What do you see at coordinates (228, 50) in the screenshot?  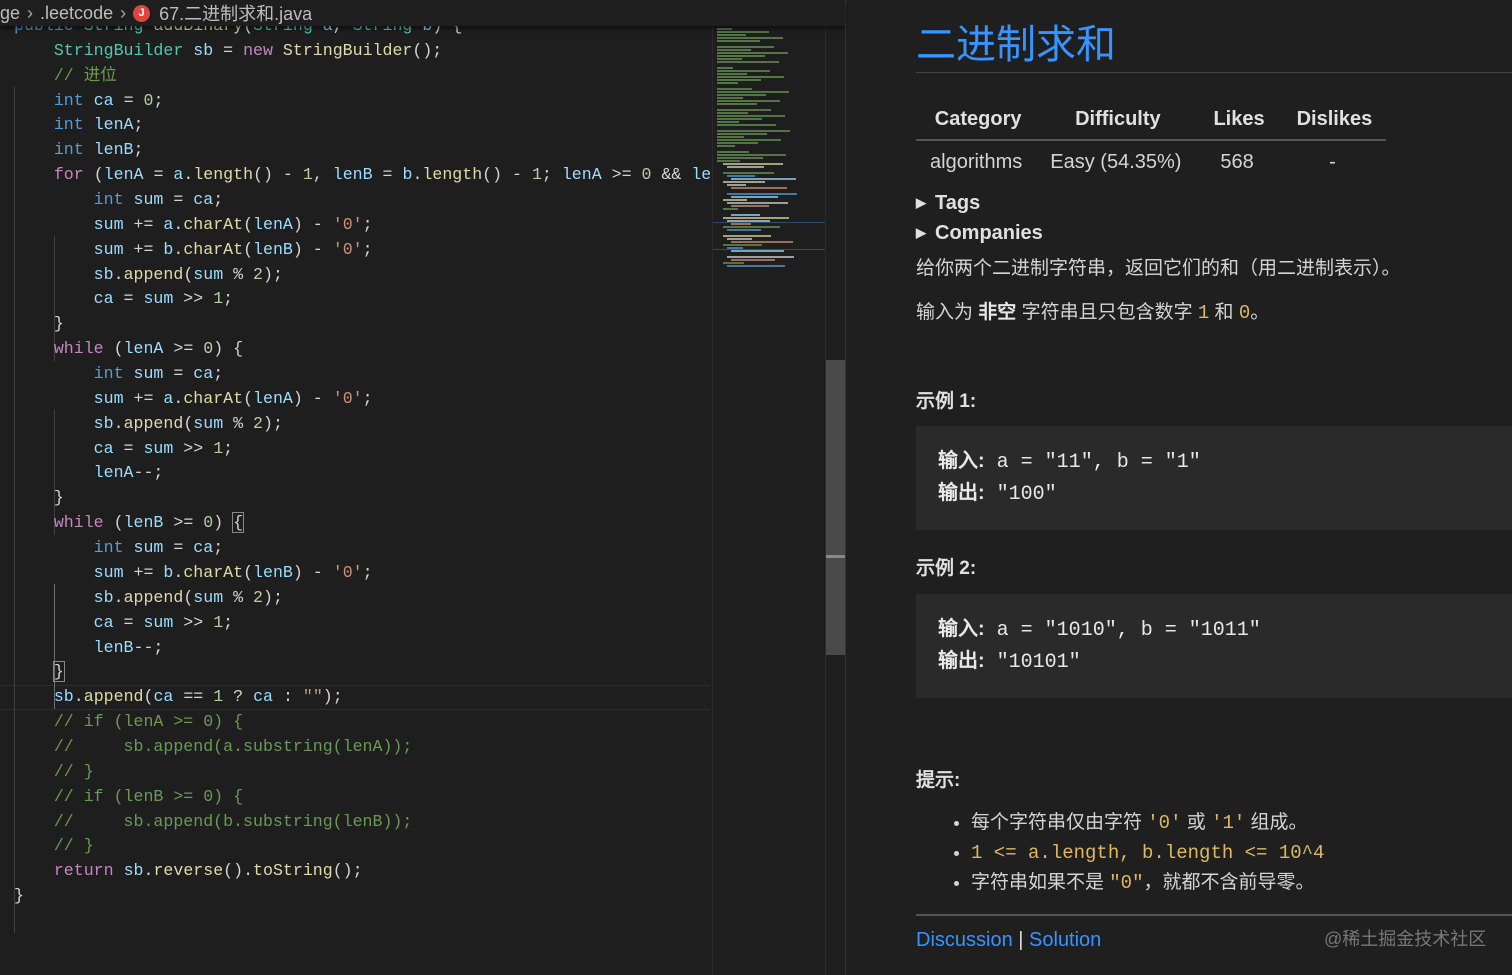 I see `code-line: StringBuilder sb = new StringBuilder();` at bounding box center [228, 50].